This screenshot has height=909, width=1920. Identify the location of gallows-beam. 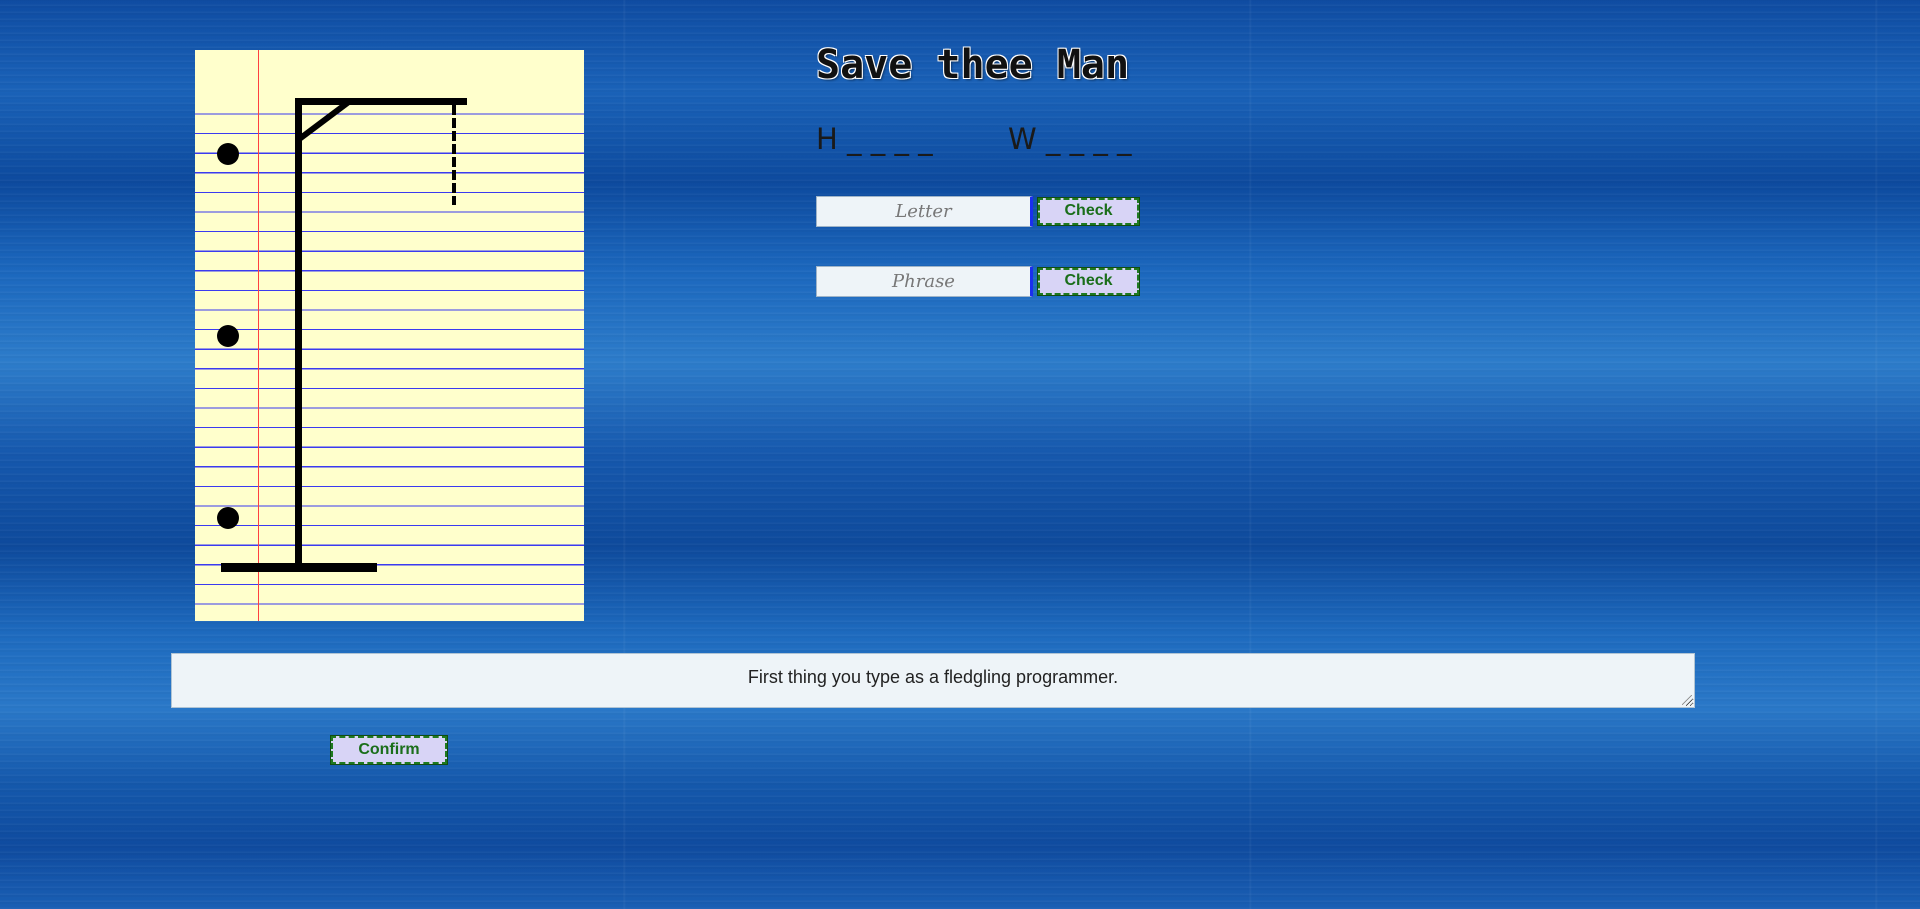
(381, 101).